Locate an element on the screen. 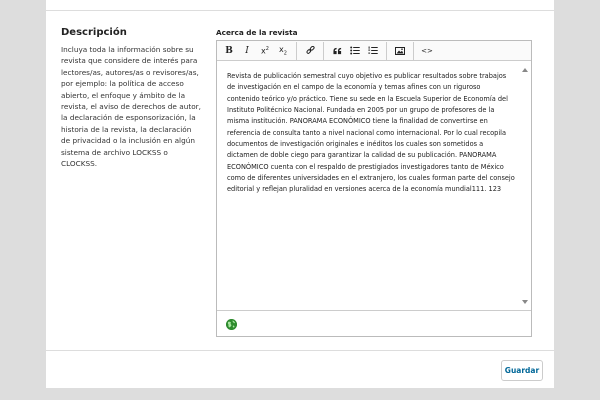 Image resolution: width=600 pixels, height=400 pixels. numbered-list-button is located at coordinates (373, 51).